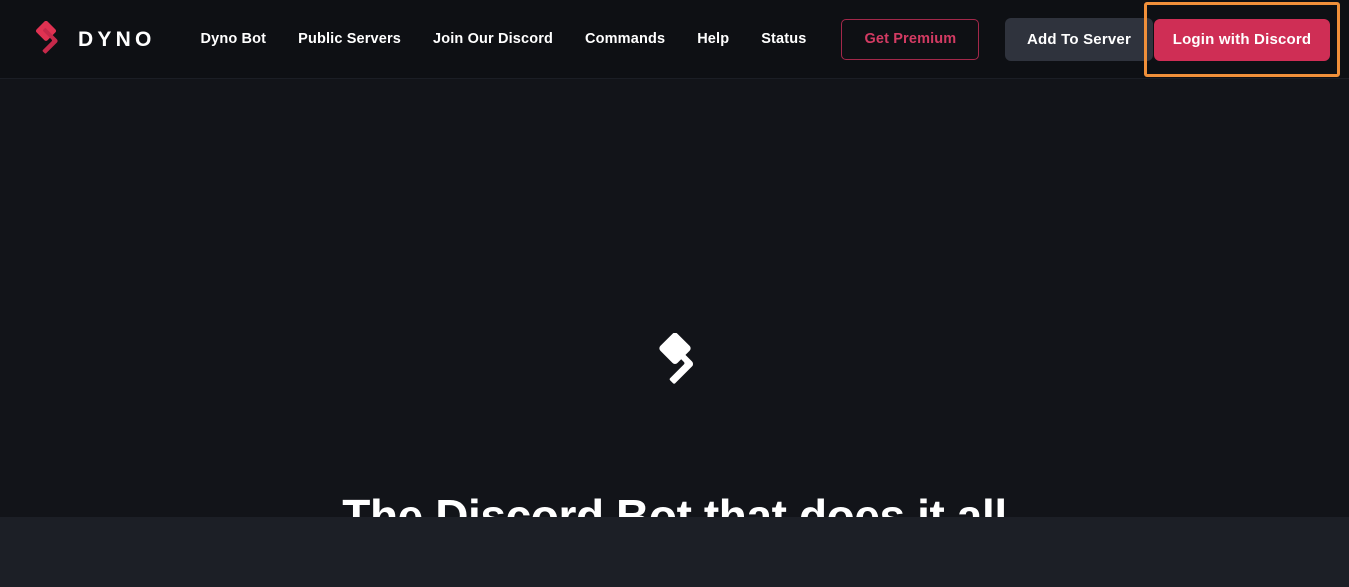 This screenshot has height=587, width=1349. Describe the element at coordinates (349, 39) in the screenshot. I see `nav-link-public-servers: Public Servers` at that location.